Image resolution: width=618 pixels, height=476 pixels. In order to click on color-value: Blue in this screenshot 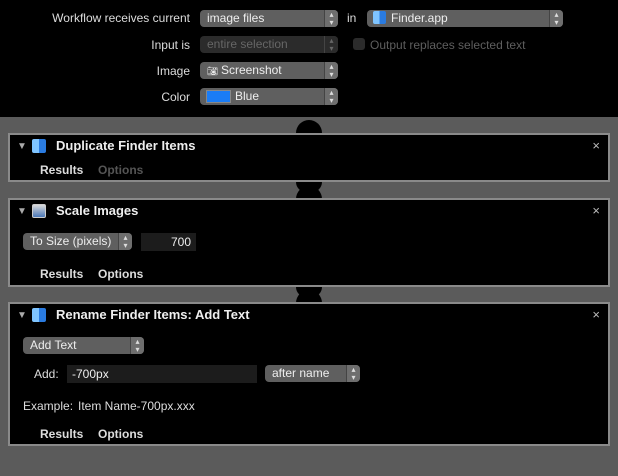, I will do `click(247, 96)`.